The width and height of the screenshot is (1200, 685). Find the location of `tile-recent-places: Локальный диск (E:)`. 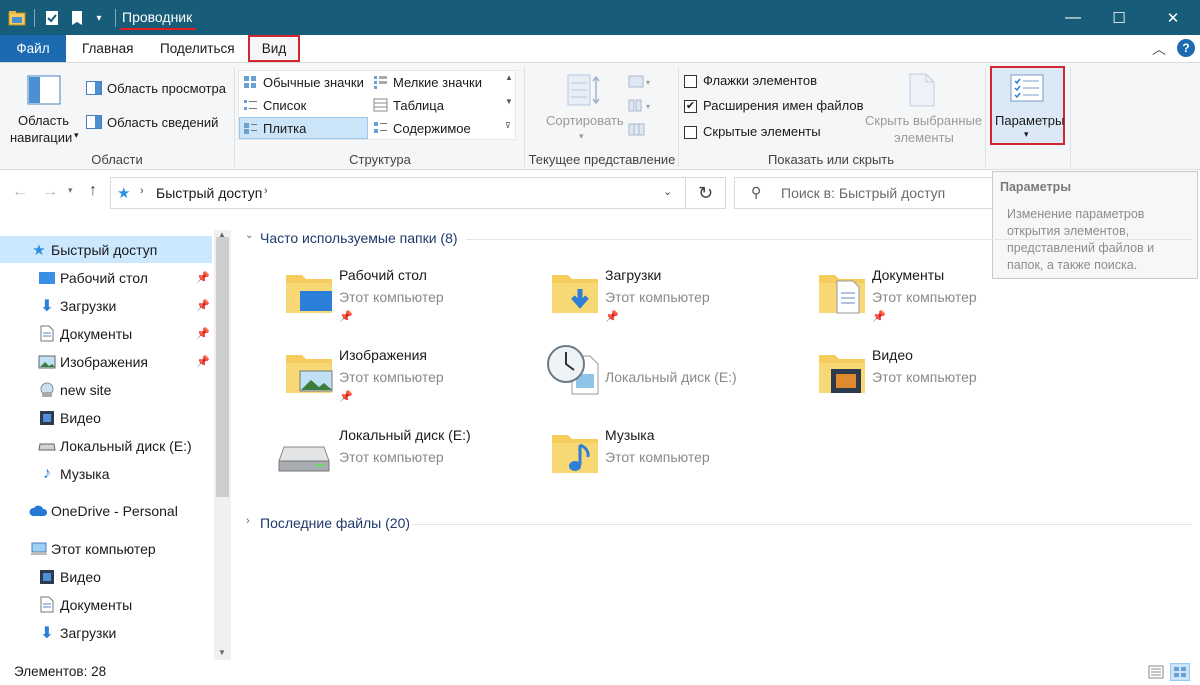

tile-recent-places: Локальный диск (E:) is located at coordinates (674, 372).